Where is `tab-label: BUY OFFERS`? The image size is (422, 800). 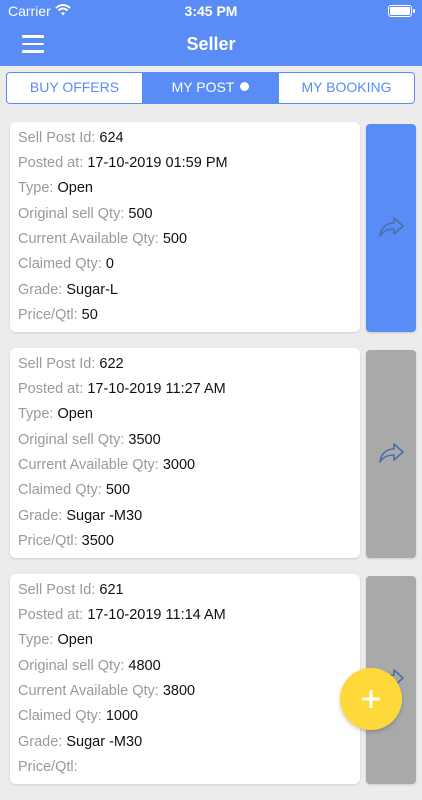 tab-label: BUY OFFERS is located at coordinates (74, 87).